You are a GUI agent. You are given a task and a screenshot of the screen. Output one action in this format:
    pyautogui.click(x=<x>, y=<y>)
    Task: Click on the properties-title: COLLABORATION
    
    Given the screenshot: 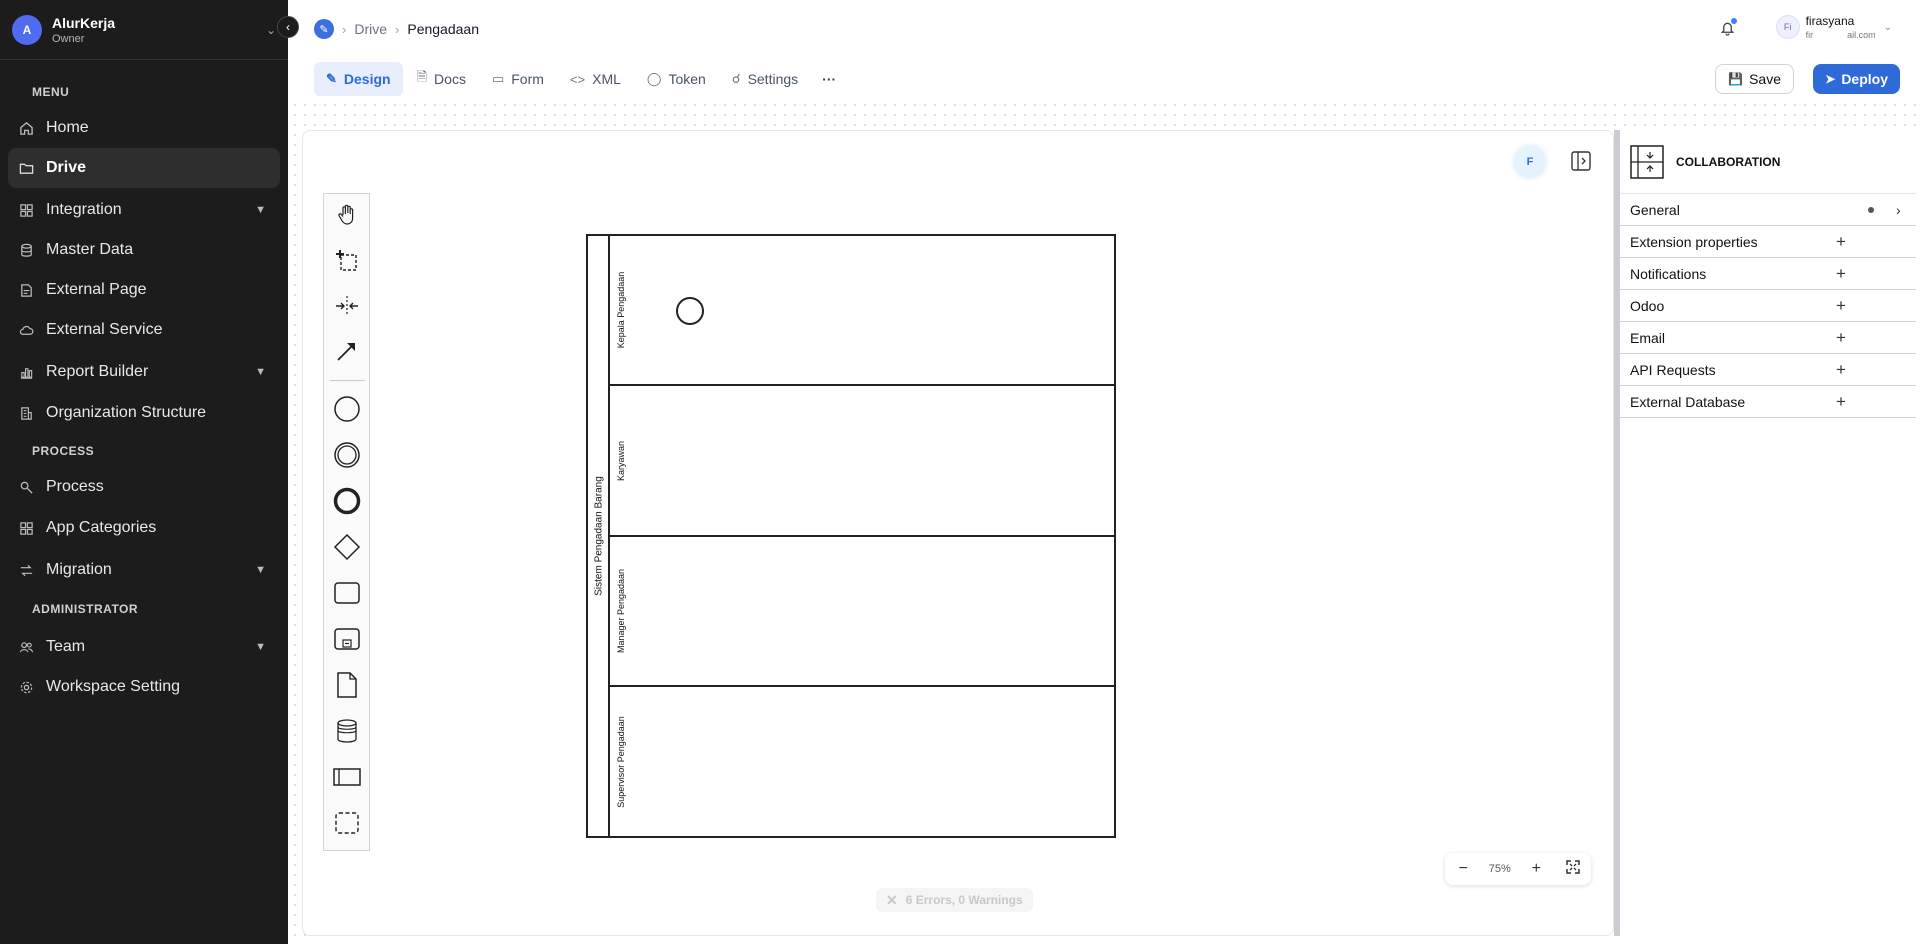 What is the action you would take?
    pyautogui.click(x=1728, y=161)
    